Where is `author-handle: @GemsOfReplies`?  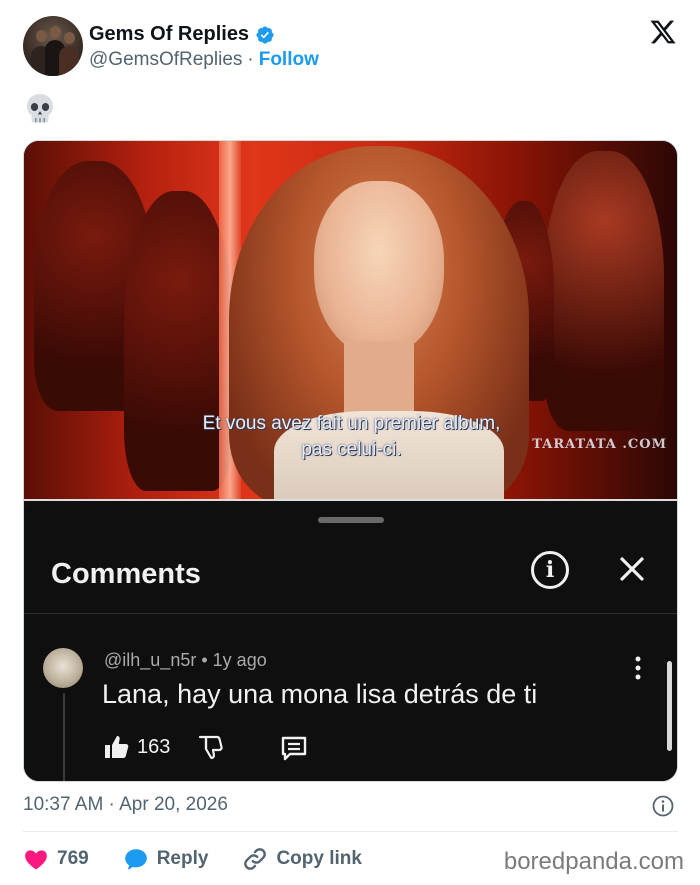
author-handle: @GemsOfReplies is located at coordinates (165, 60).